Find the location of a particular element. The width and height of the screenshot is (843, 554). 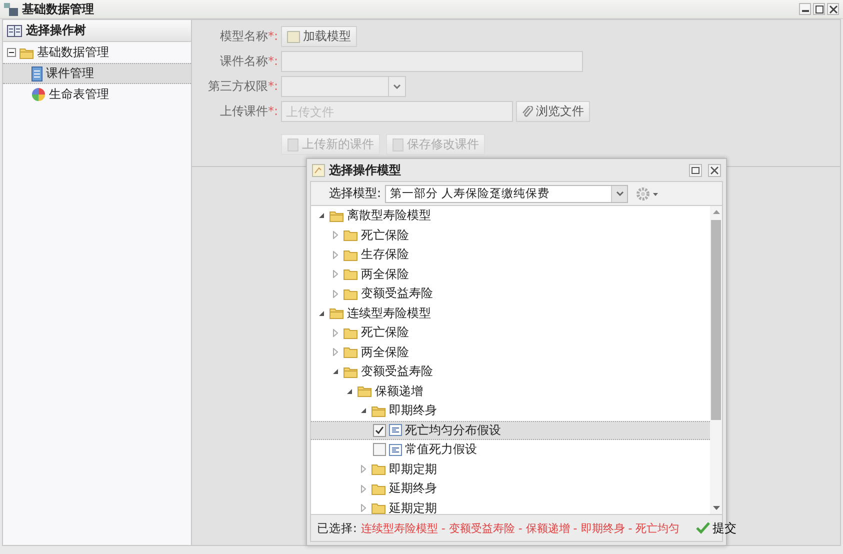

tree-item: 常值死力假设 is located at coordinates (510, 450).